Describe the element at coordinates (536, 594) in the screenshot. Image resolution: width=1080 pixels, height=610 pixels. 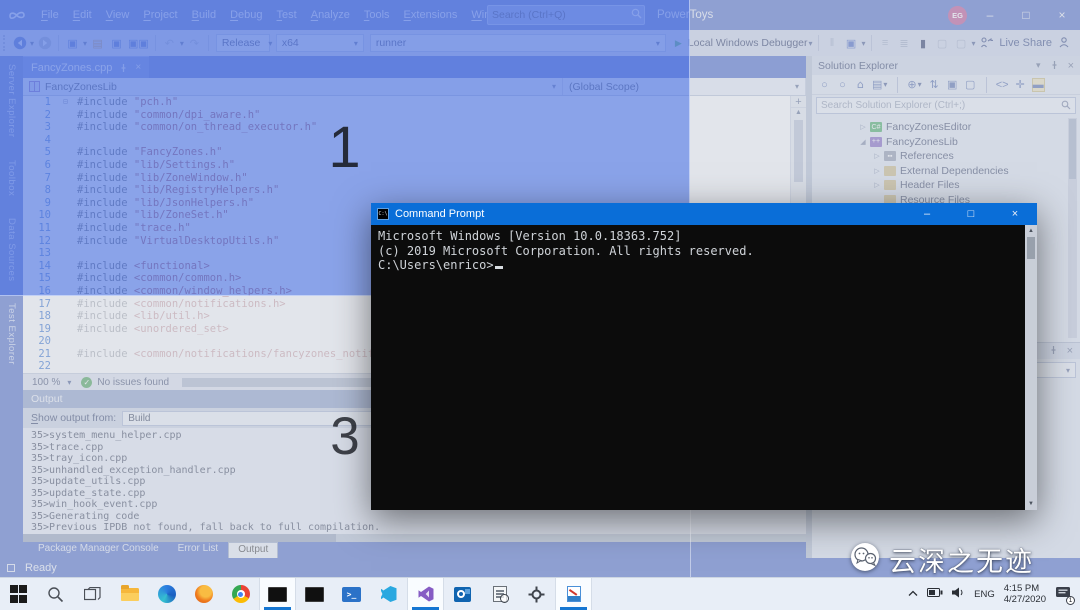
I see `taskbar-powertoys-icon` at that location.